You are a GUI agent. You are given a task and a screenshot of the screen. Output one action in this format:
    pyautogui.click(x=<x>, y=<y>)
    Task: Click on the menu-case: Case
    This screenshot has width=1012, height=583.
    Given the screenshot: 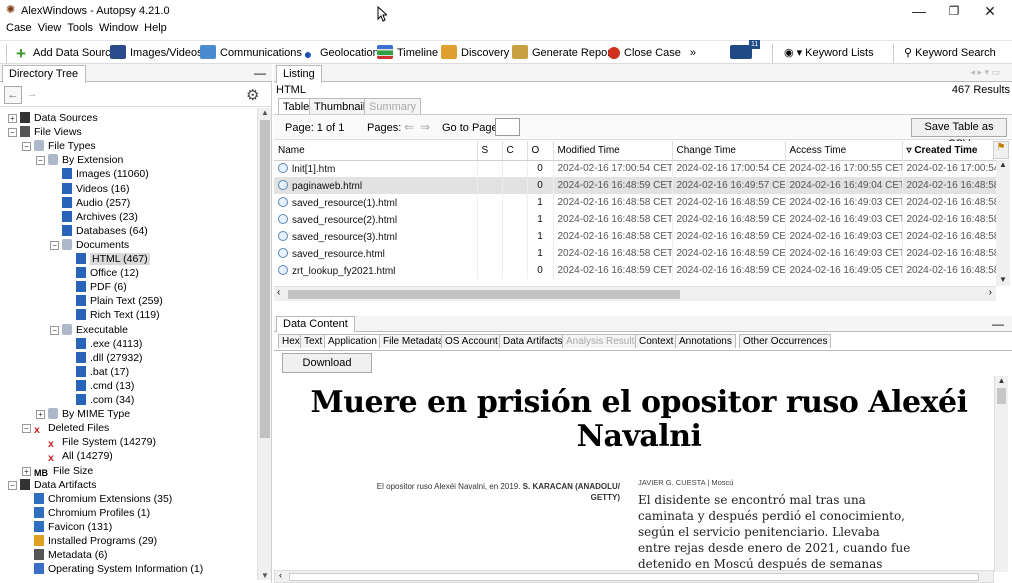 What is the action you would take?
    pyautogui.click(x=19, y=27)
    